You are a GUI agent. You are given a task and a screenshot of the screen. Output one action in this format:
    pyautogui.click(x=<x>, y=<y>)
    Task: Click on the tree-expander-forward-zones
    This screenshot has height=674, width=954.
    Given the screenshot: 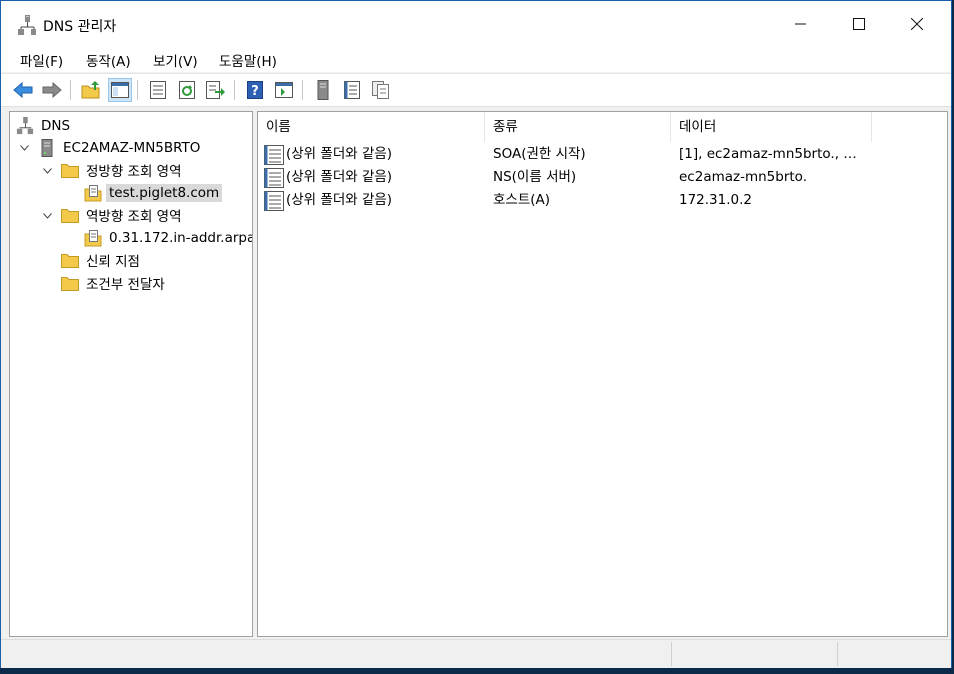 What is the action you would take?
    pyautogui.click(x=47, y=171)
    